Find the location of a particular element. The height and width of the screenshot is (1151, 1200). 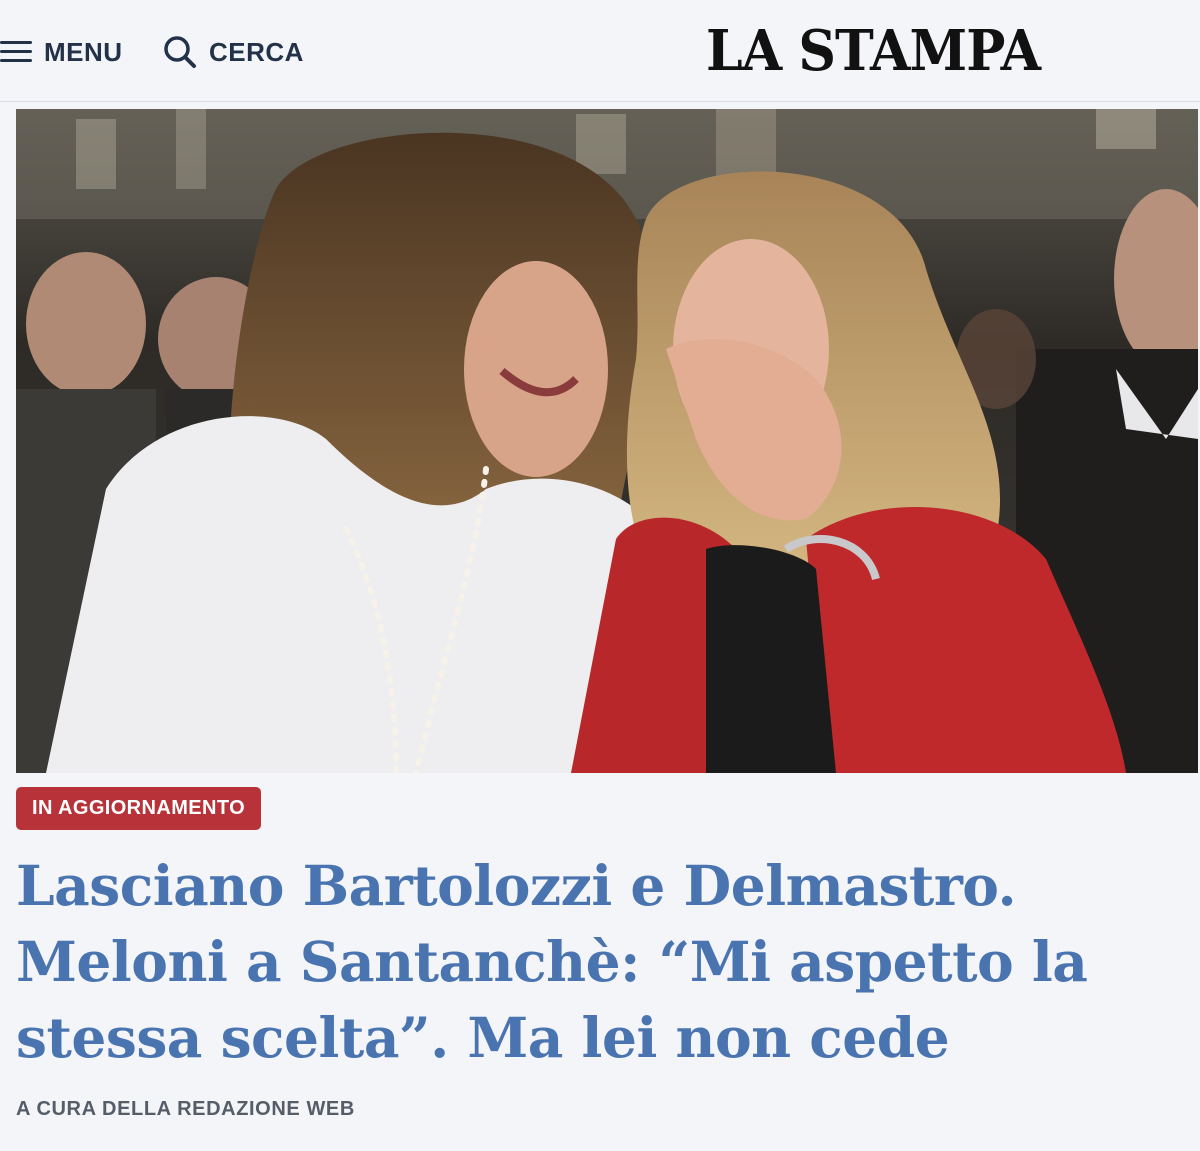

search-icon is located at coordinates (180, 52).